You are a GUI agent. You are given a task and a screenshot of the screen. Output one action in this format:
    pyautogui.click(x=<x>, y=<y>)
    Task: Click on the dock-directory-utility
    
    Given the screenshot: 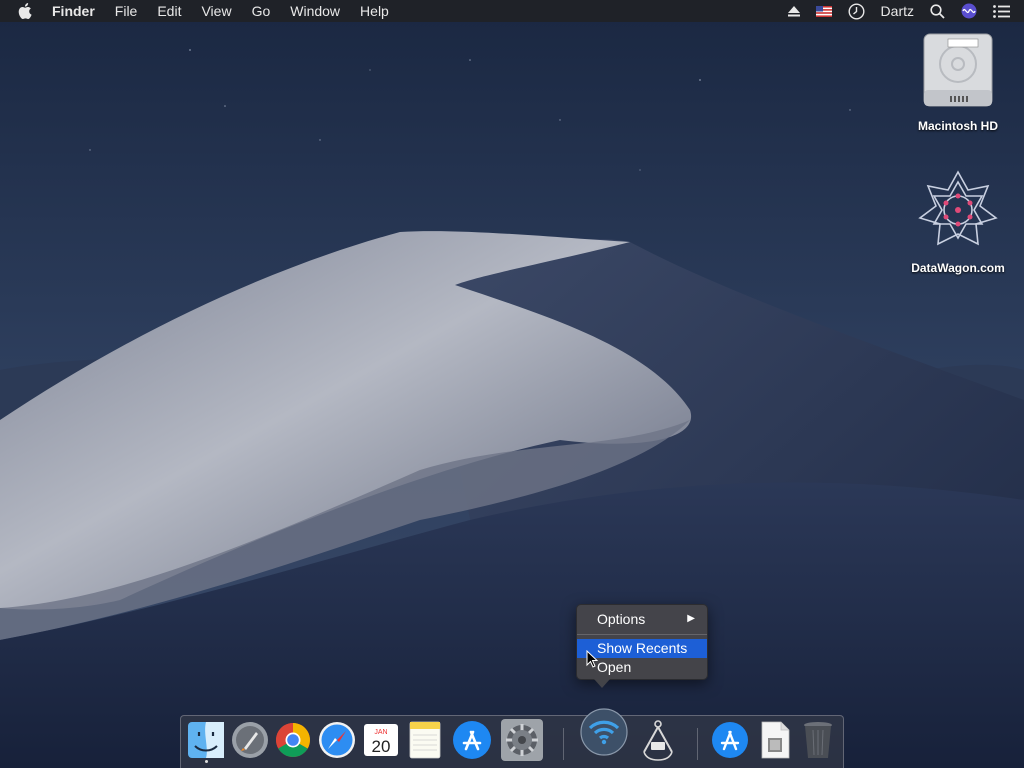 What is the action you would take?
    pyautogui.click(x=658, y=742)
    